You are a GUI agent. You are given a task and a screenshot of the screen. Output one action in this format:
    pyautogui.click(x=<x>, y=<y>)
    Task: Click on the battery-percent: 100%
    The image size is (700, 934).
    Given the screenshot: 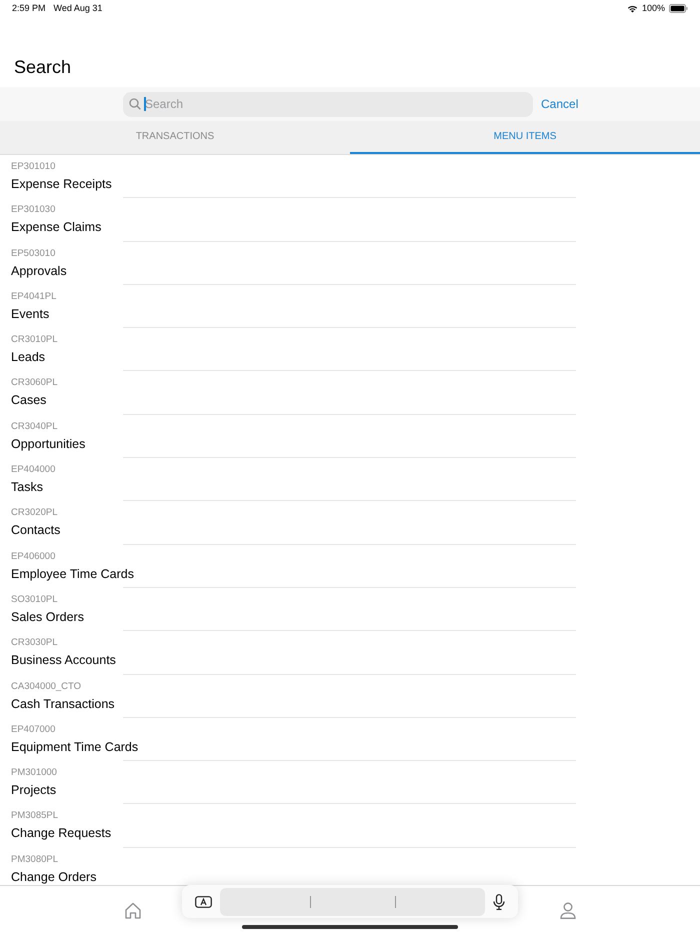 What is the action you would take?
    pyautogui.click(x=653, y=8)
    